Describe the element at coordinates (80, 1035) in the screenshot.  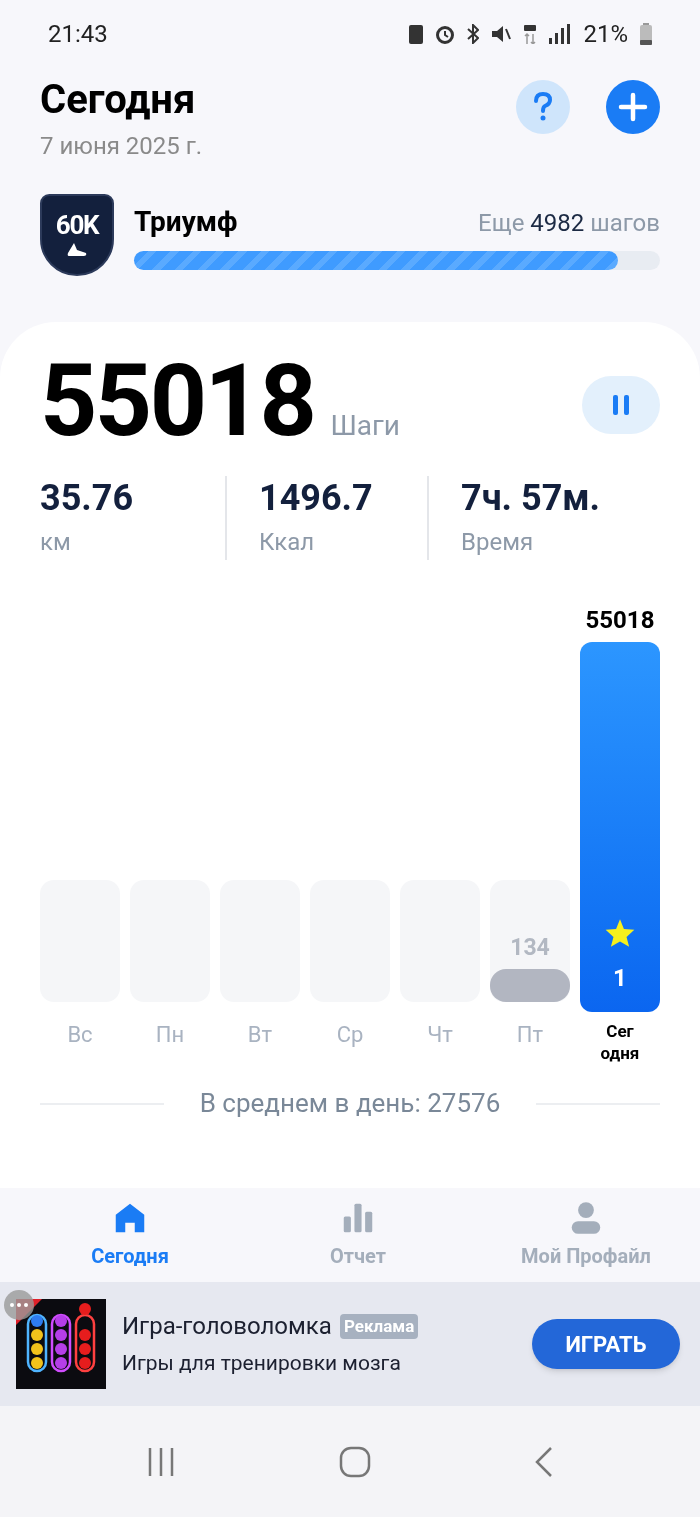
I see `day-label: Вс` at that location.